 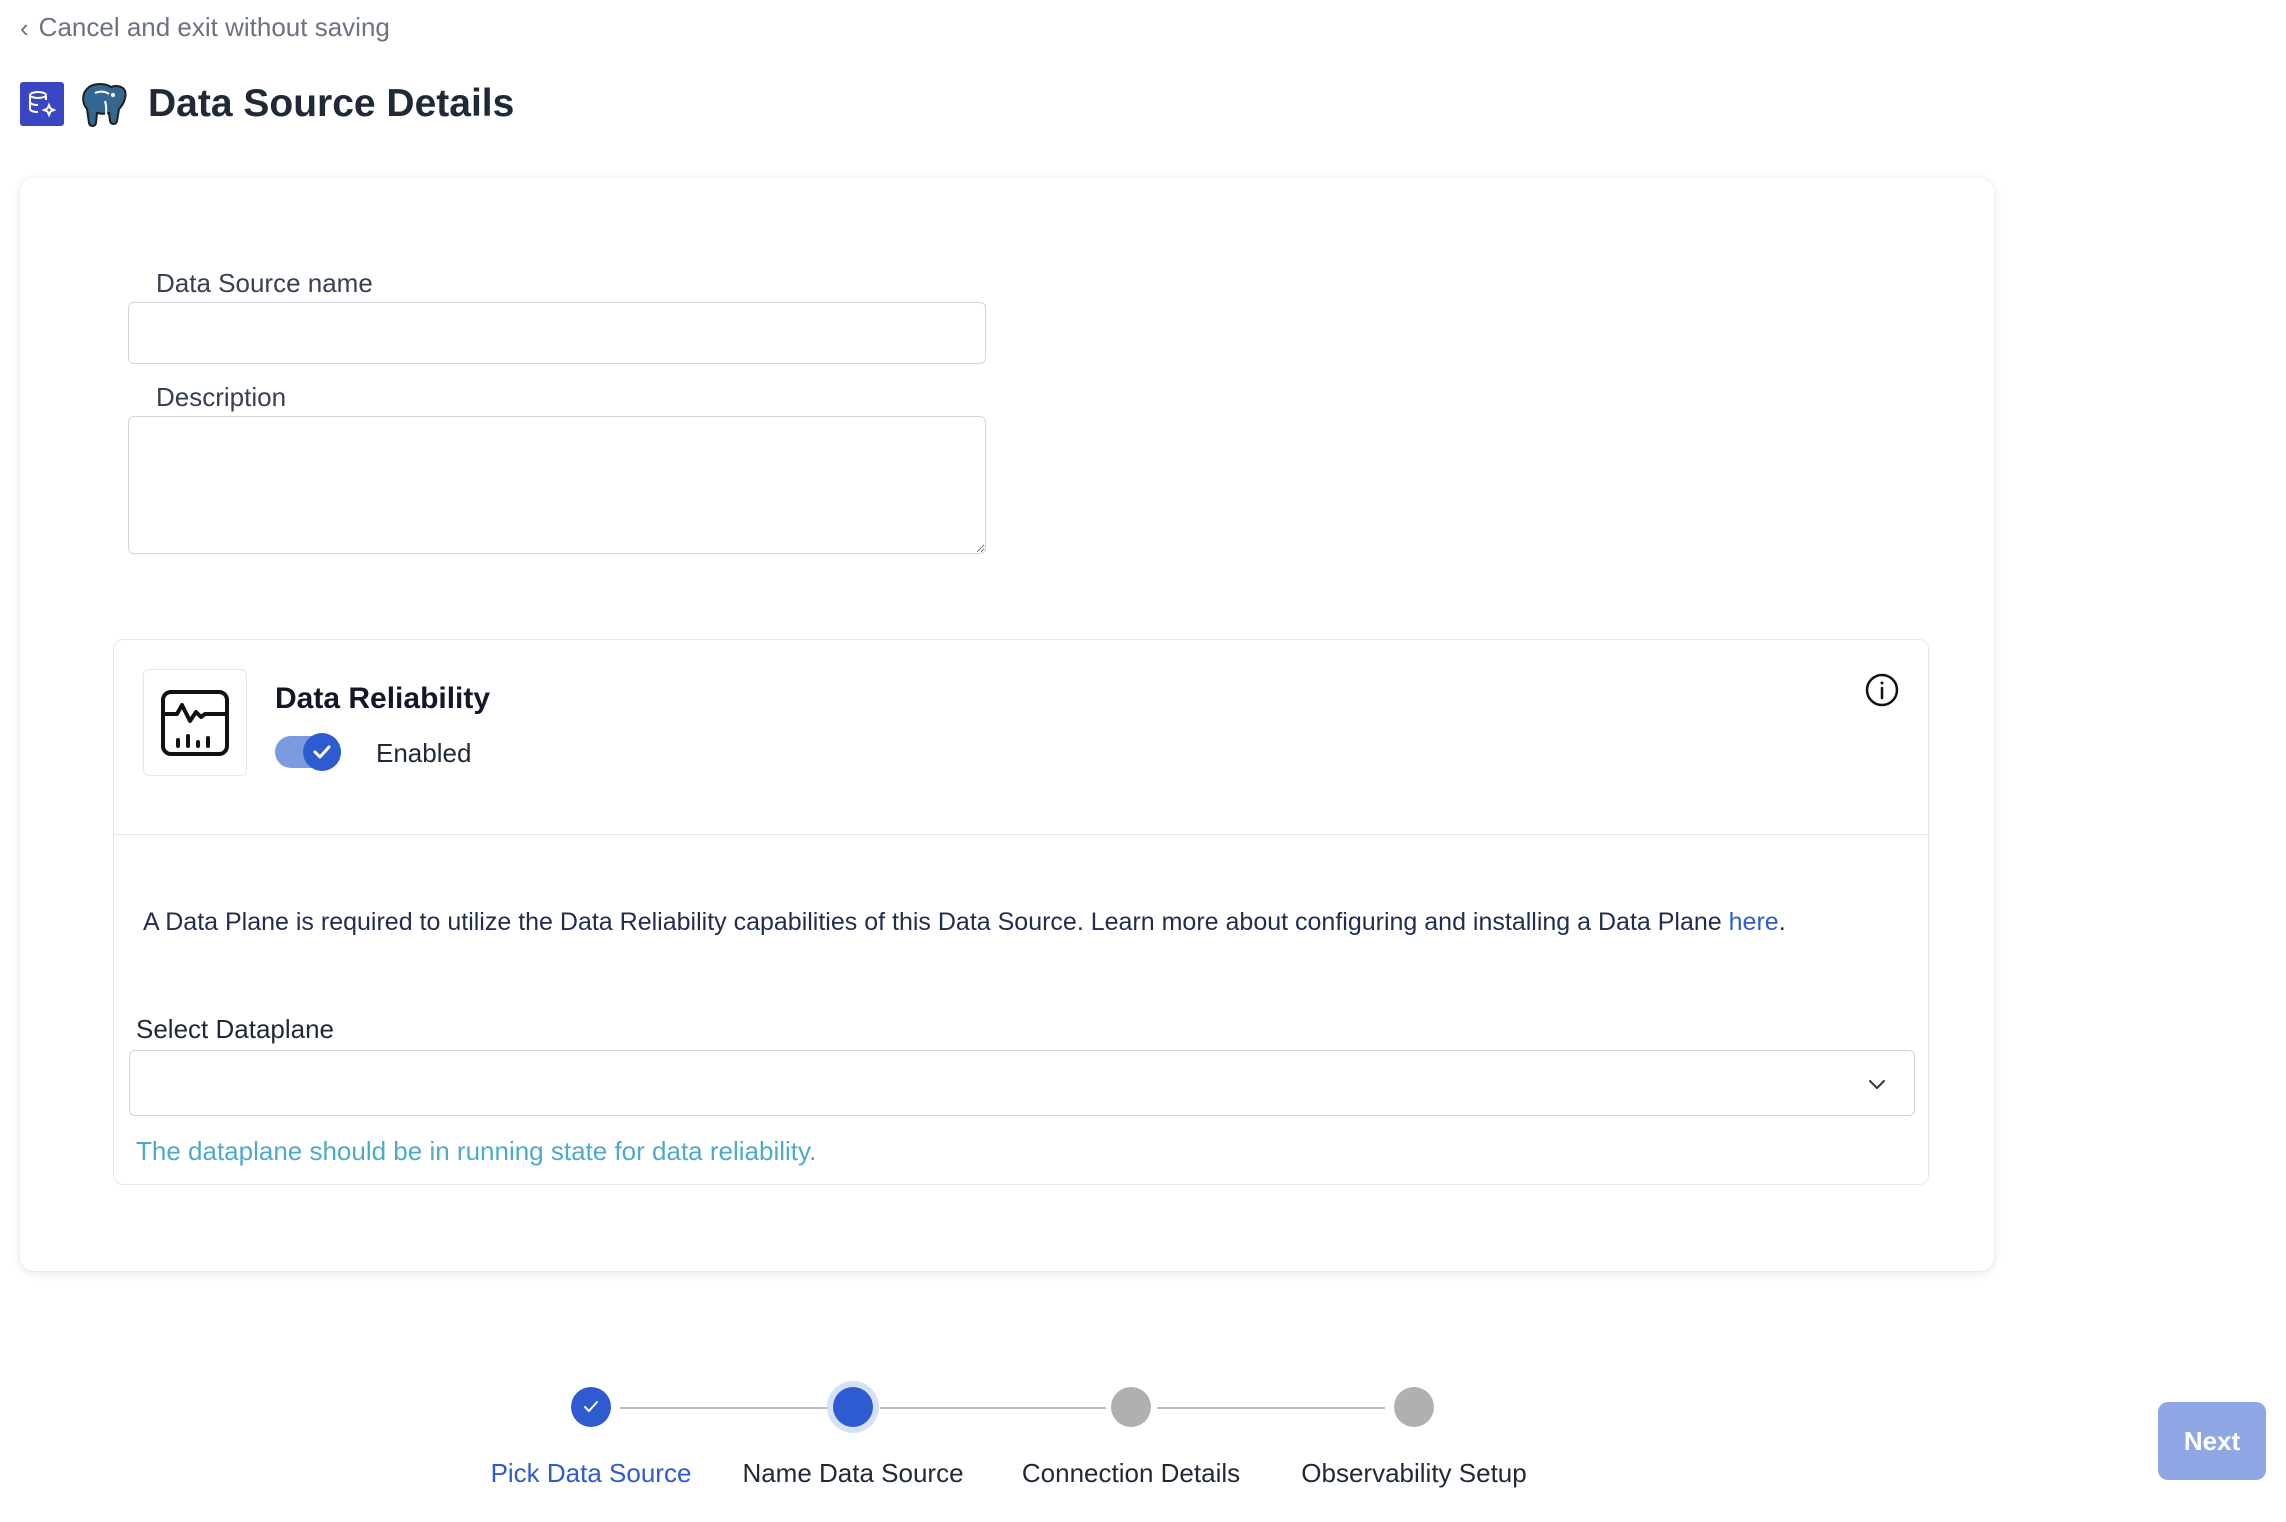 I want to click on data-reliability-header: Data Reliability Enabled, so click(x=1021, y=737).